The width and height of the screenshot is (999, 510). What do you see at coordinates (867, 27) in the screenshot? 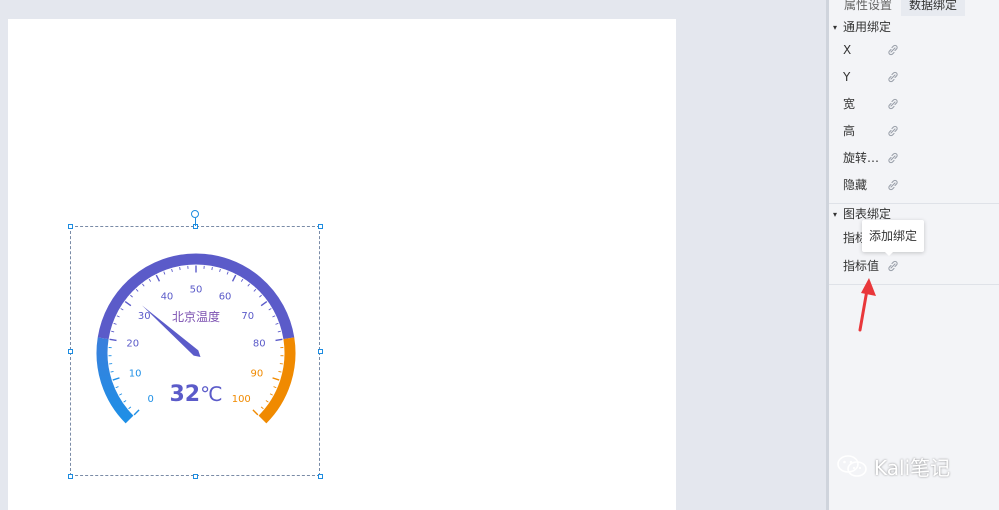
I see `general-binding-title: 通用绑定` at bounding box center [867, 27].